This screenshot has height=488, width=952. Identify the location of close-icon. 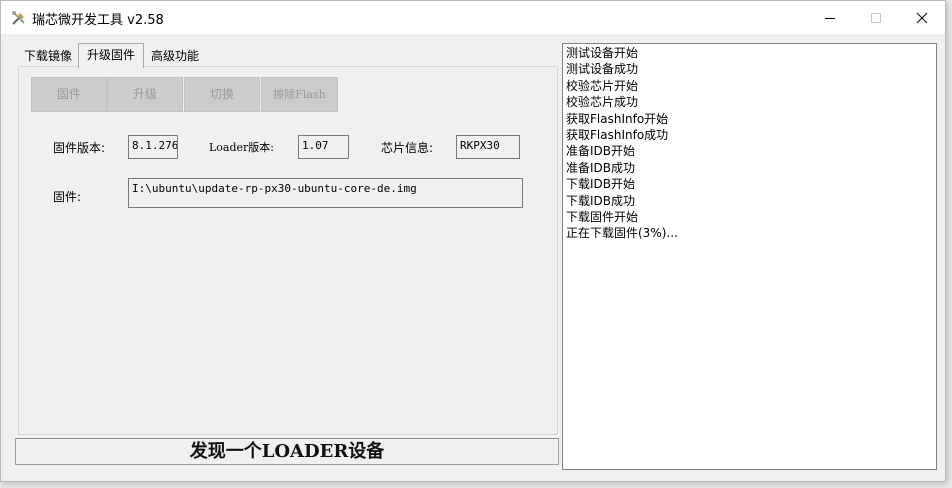
(922, 18).